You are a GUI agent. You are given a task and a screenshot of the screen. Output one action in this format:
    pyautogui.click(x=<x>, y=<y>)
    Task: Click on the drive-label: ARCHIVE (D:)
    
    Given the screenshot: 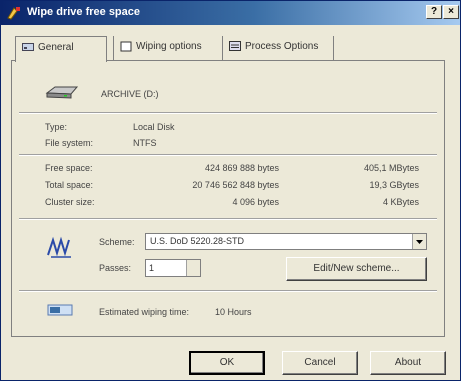 What is the action you would take?
    pyautogui.click(x=130, y=94)
    